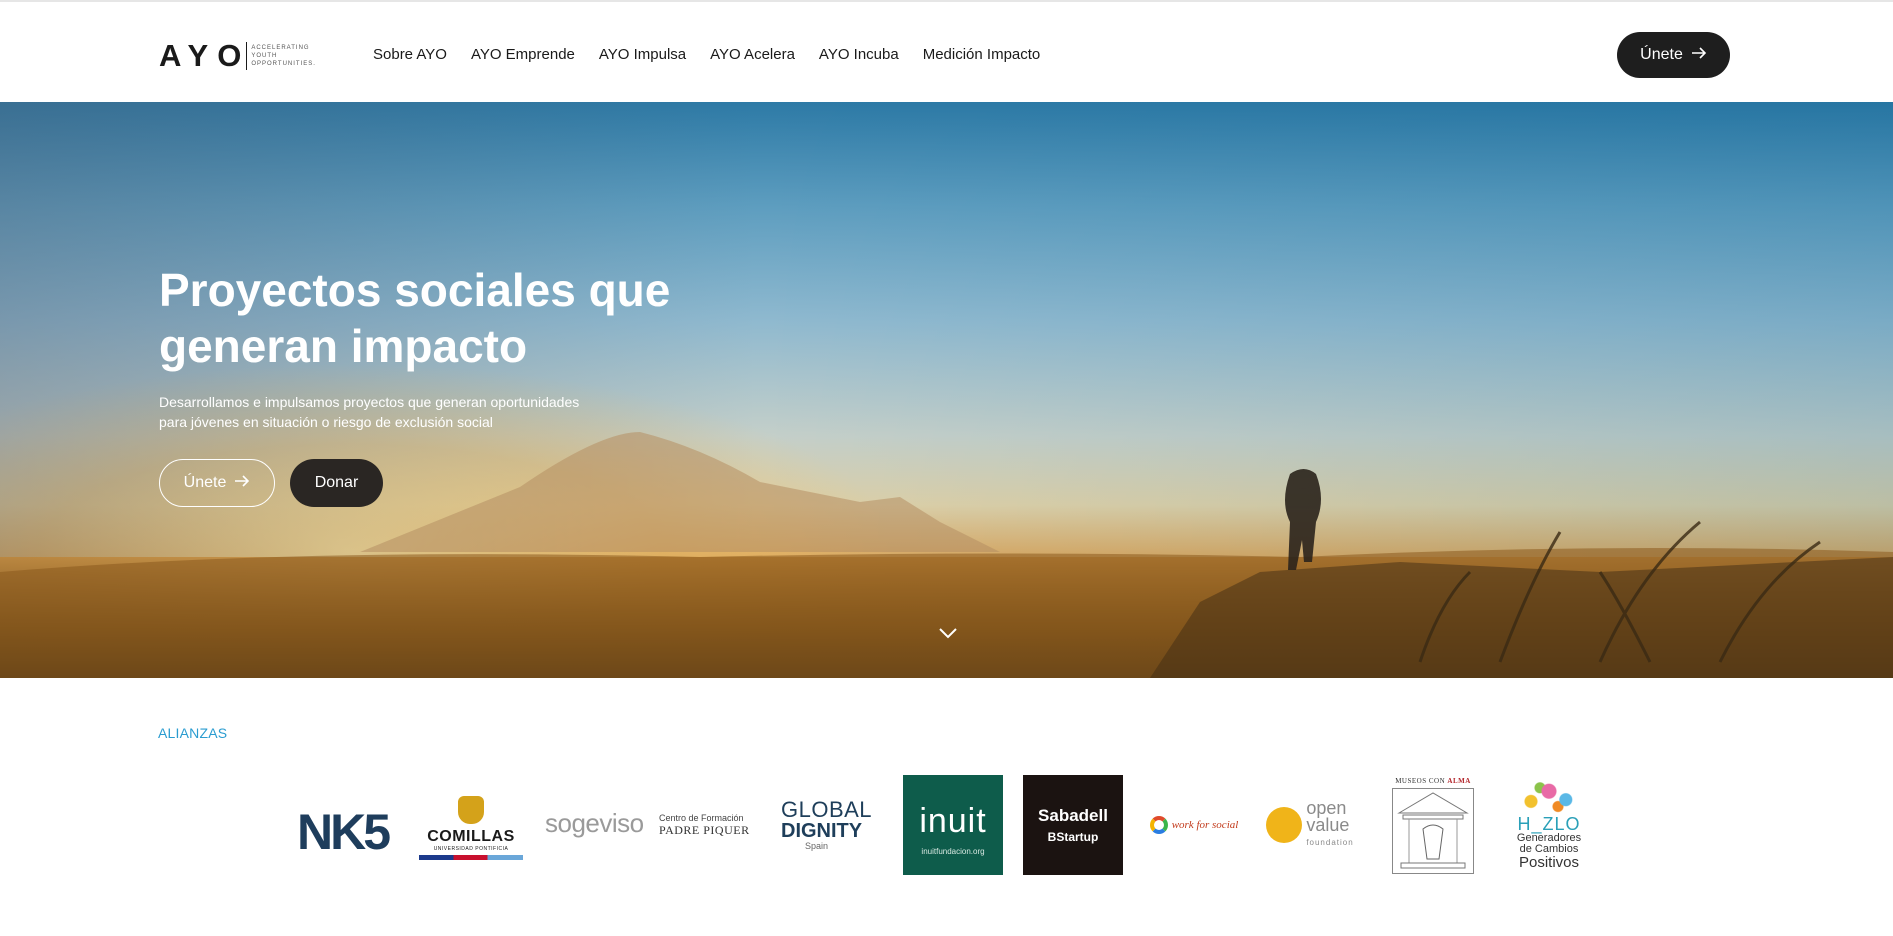 The height and width of the screenshot is (936, 1893). What do you see at coordinates (344, 832) in the screenshot?
I see `partner-logo-nk5: NK5` at bounding box center [344, 832].